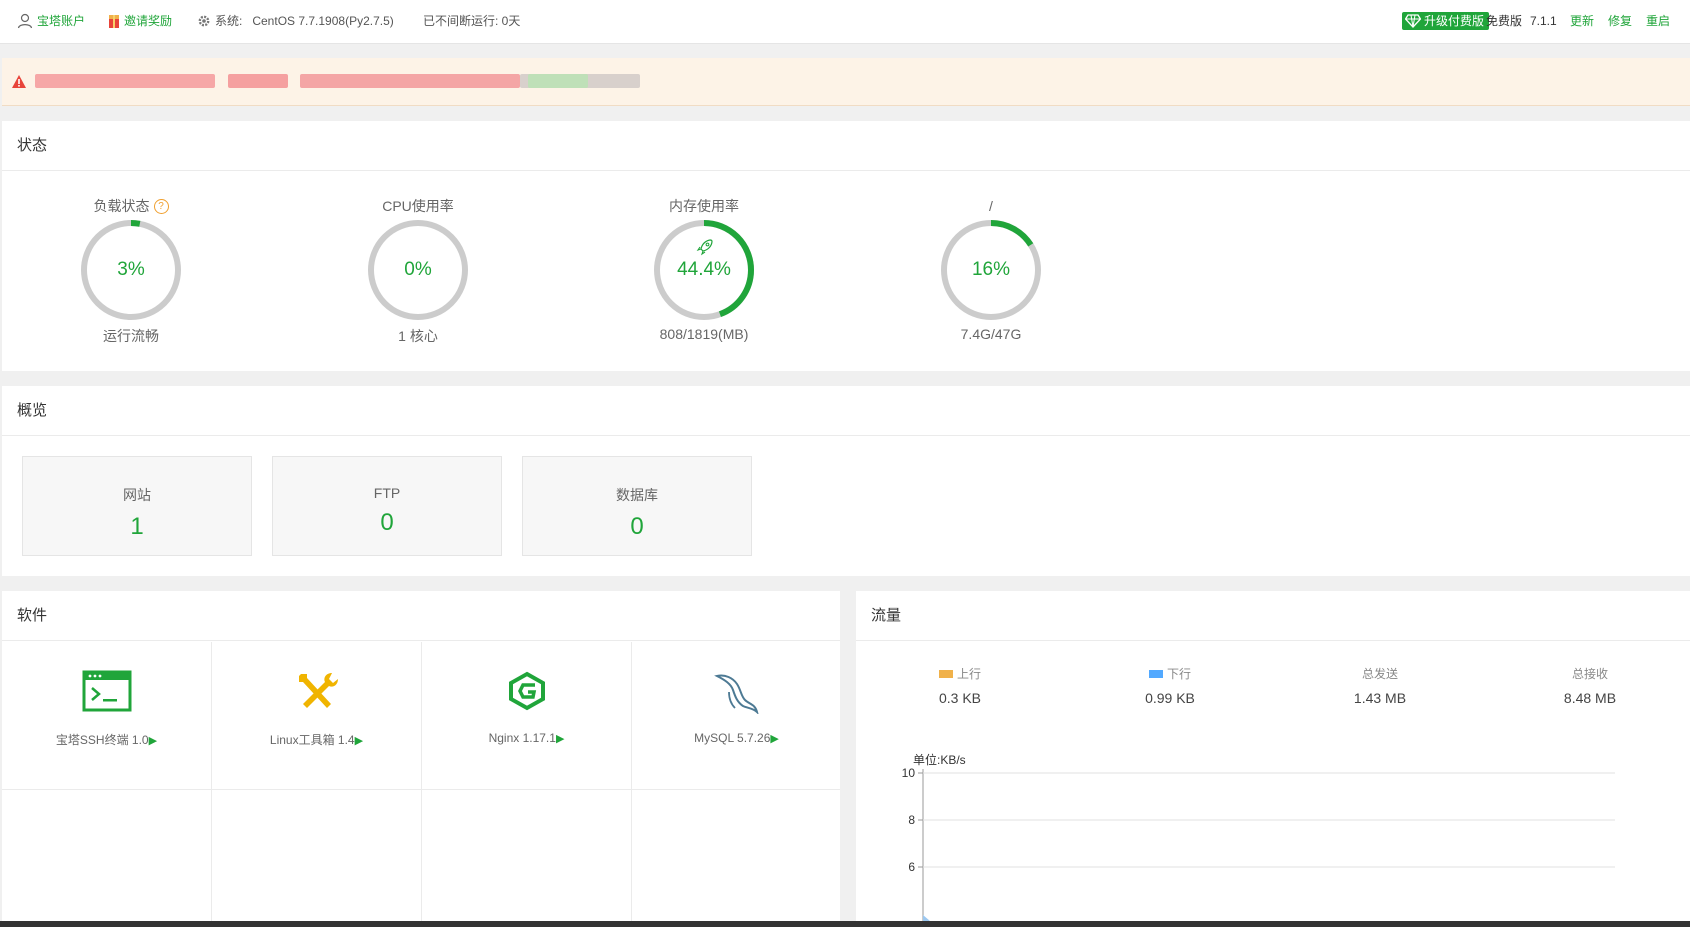 Image resolution: width=1690 pixels, height=927 pixels. What do you see at coordinates (637, 506) in the screenshot?
I see `overview-card-database: 数据库 0` at bounding box center [637, 506].